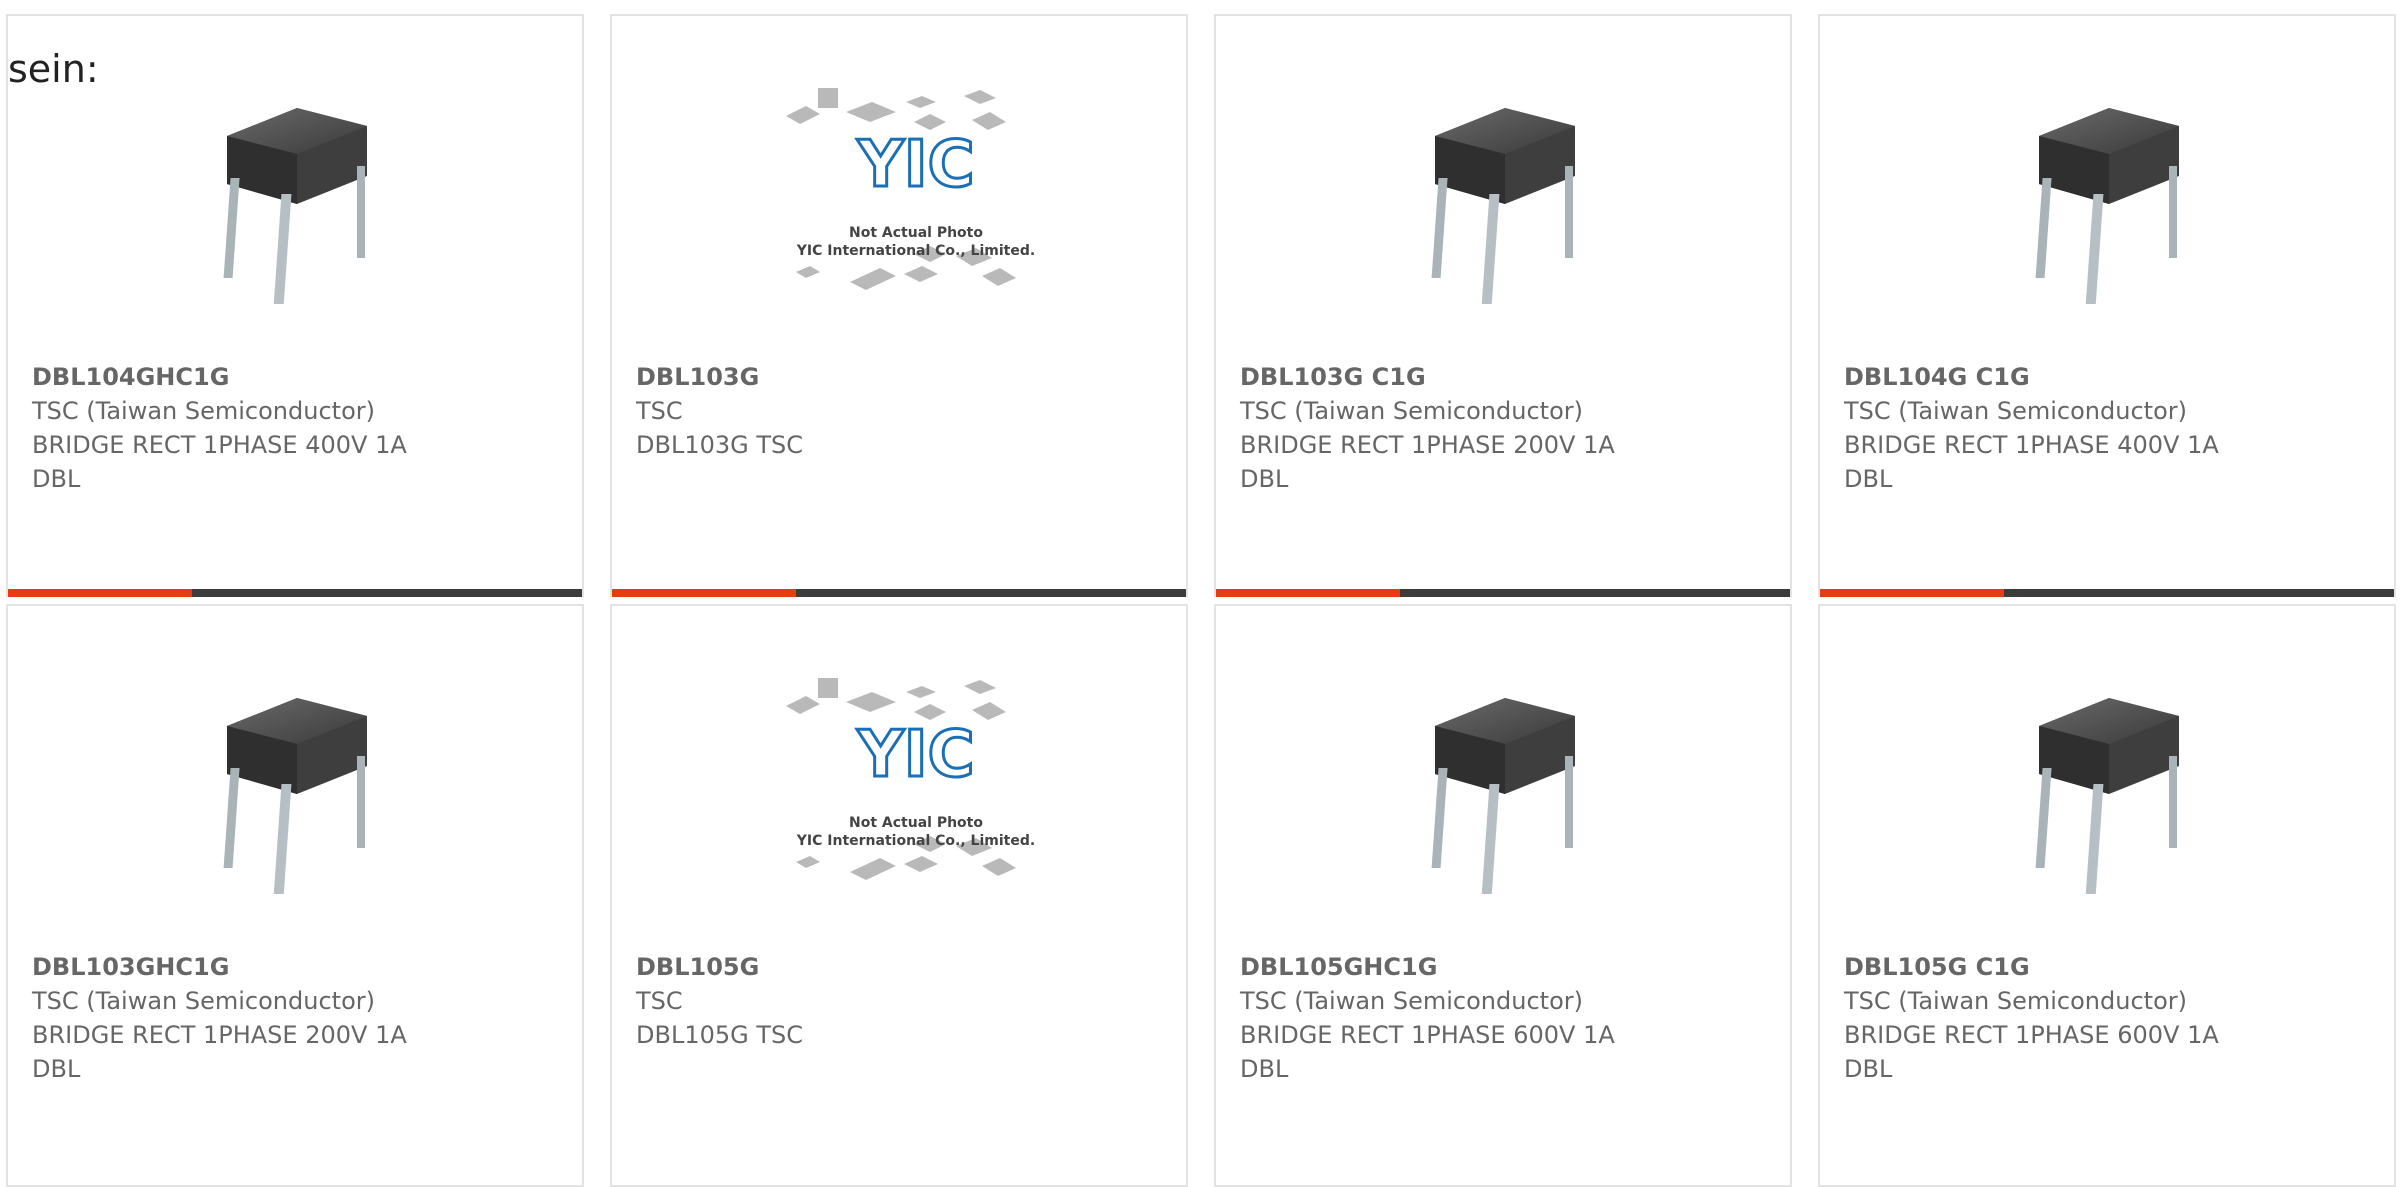 This screenshot has width=2400, height=1187. Describe the element at coordinates (720, 445) in the screenshot. I see `description: DBL103G TSC` at that location.